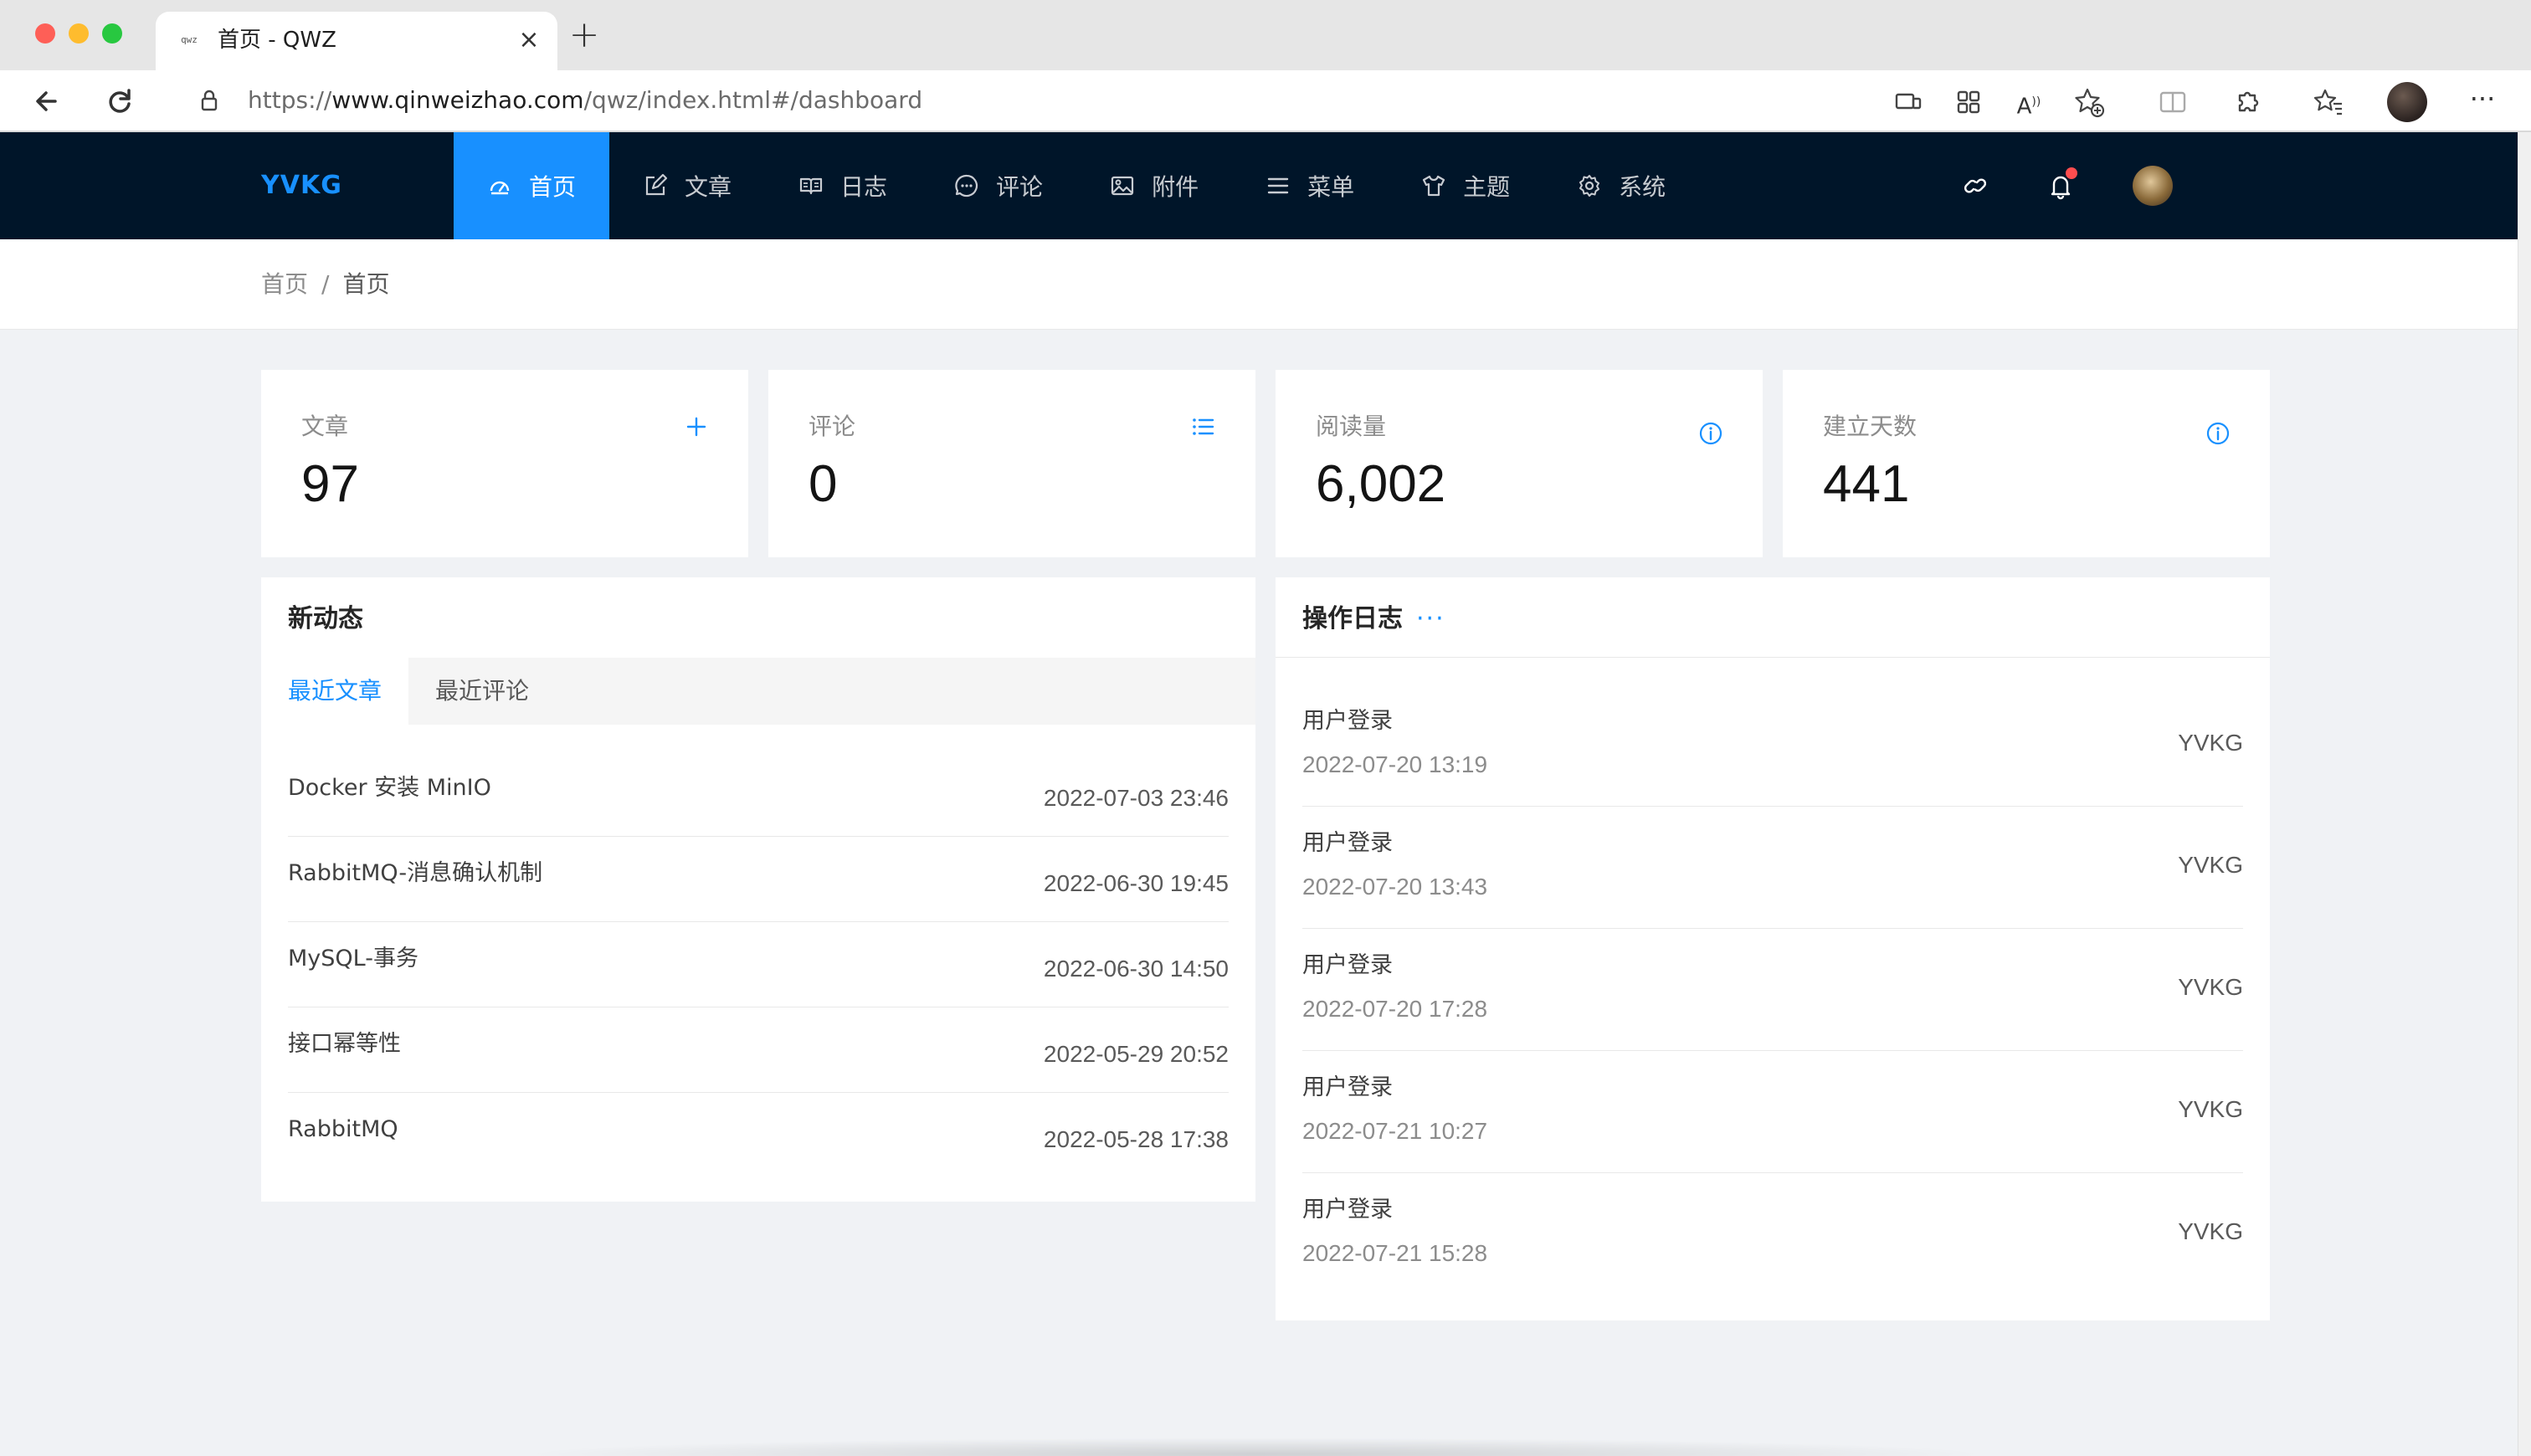 Image resolution: width=2531 pixels, height=1456 pixels. I want to click on reload-icon, so click(120, 101).